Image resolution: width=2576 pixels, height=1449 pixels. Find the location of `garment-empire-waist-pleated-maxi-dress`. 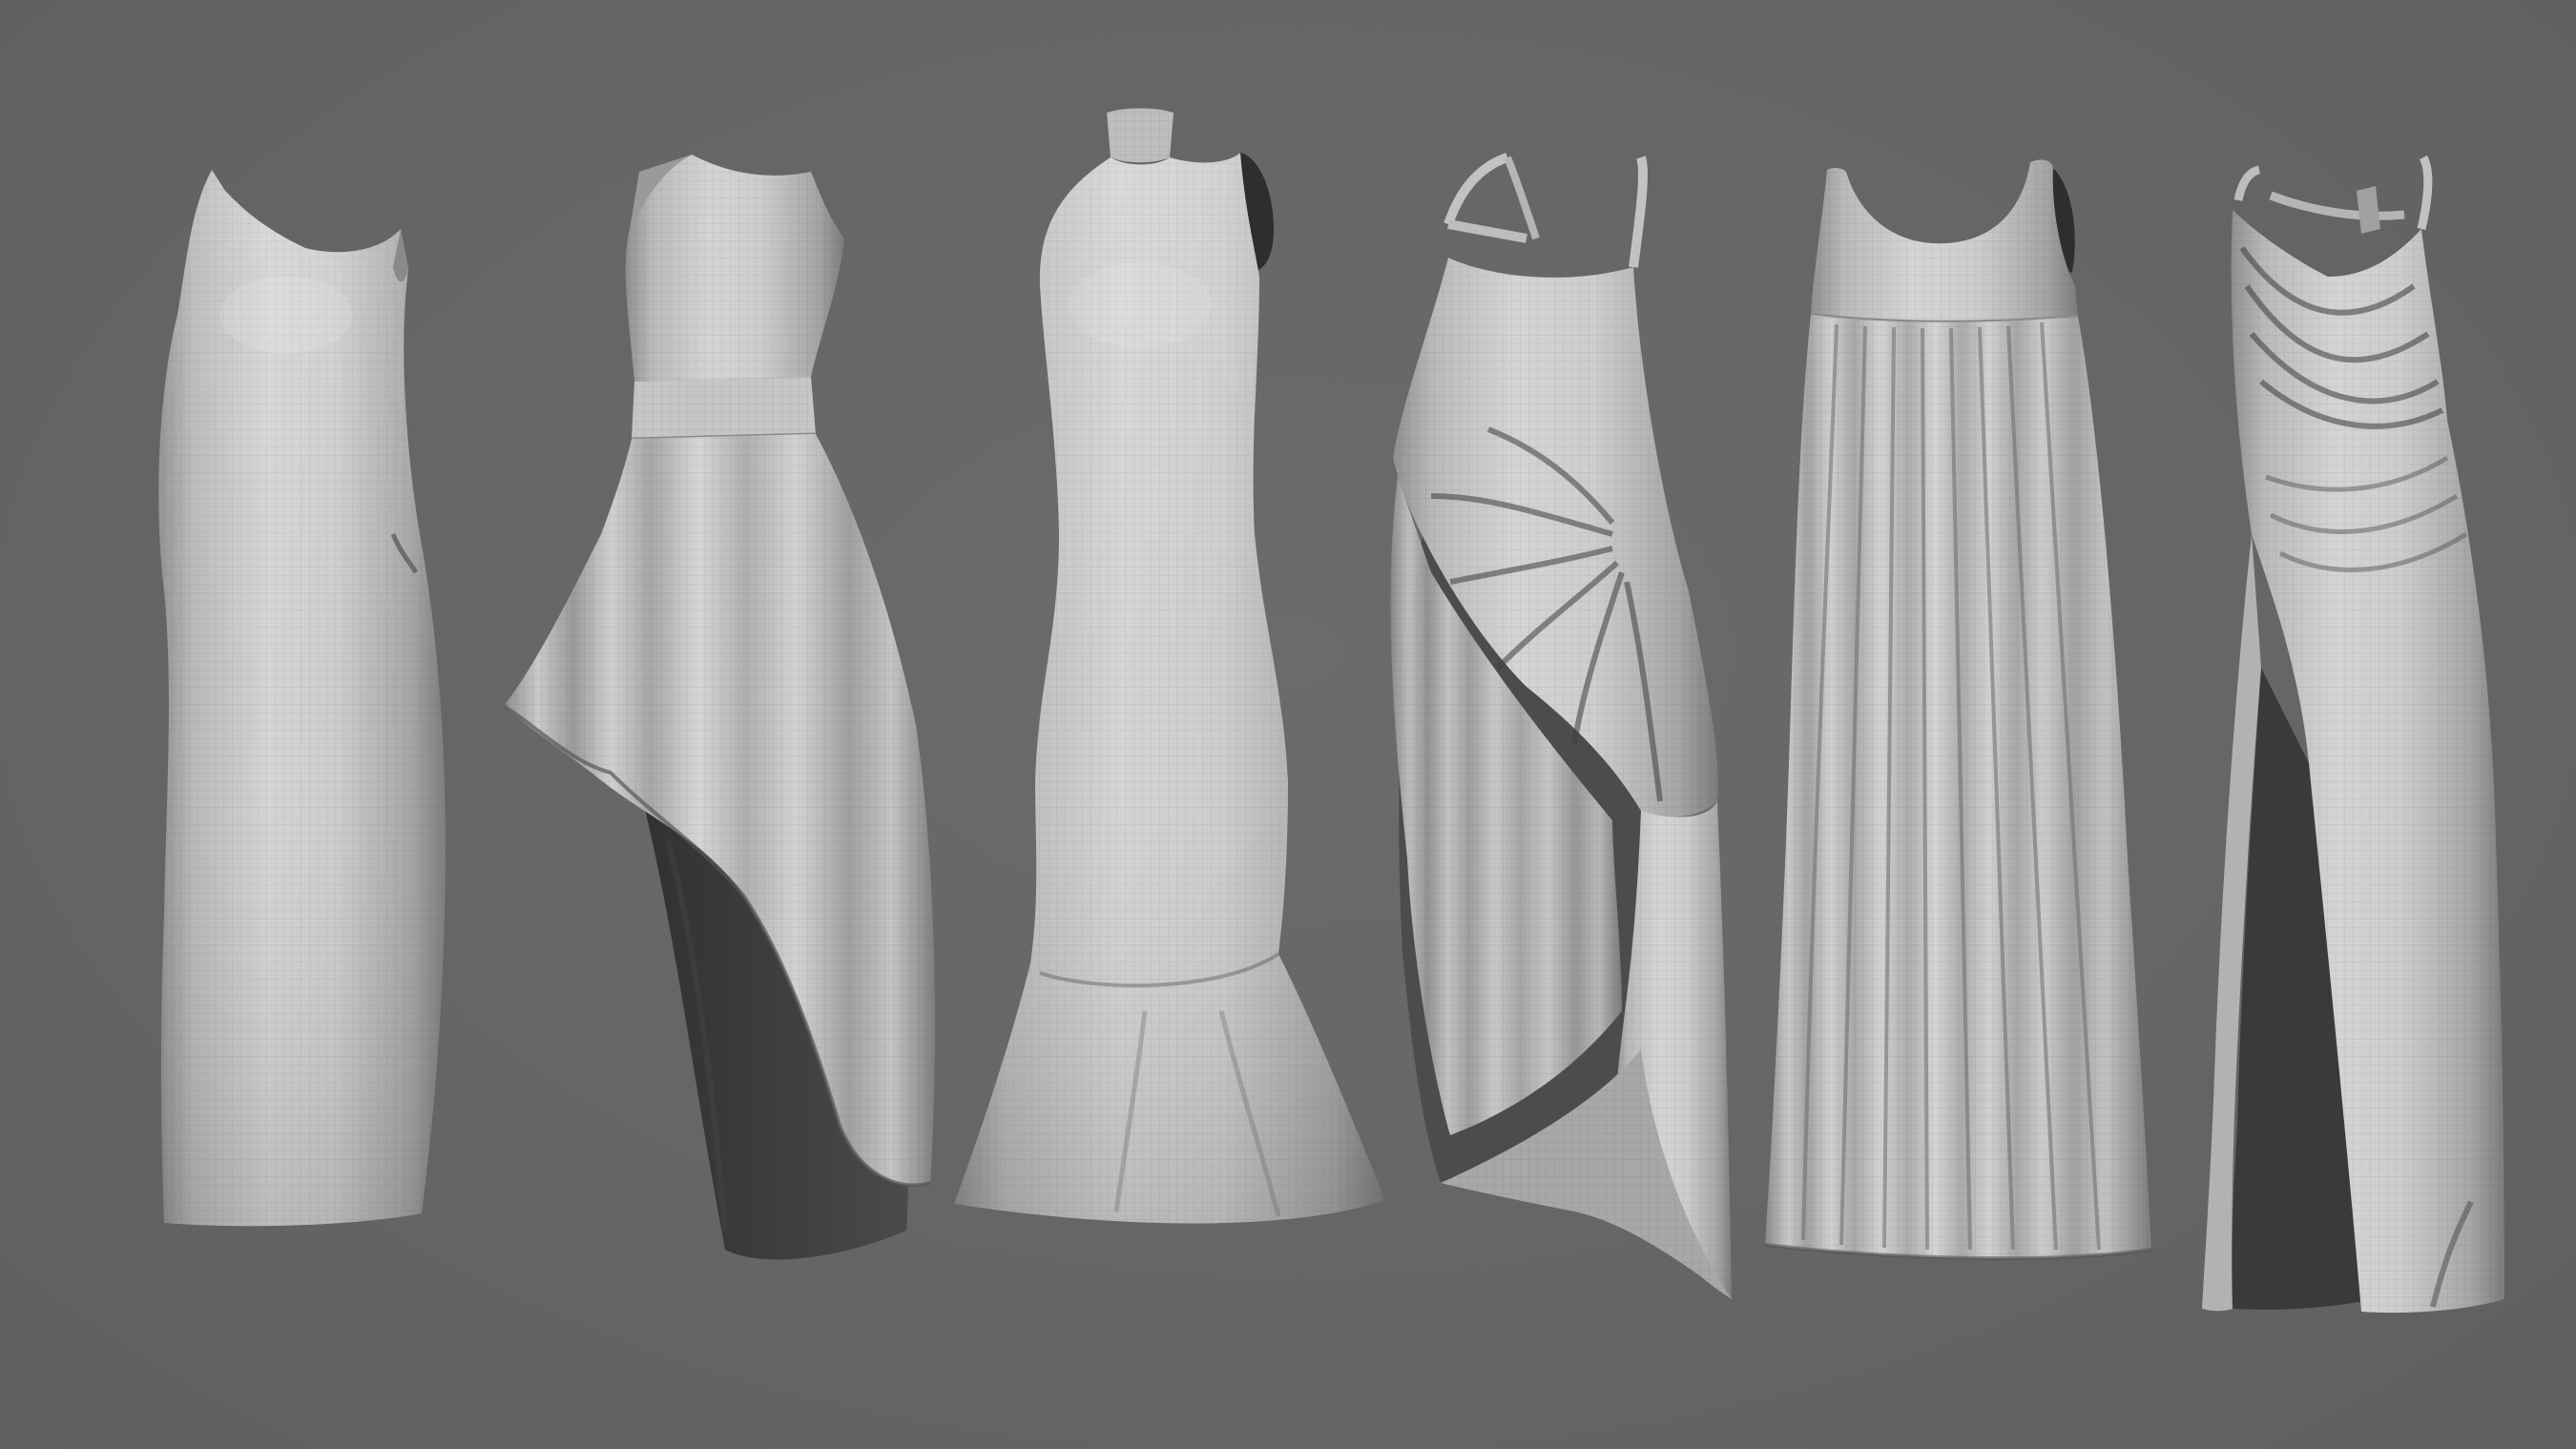

garment-empire-waist-pleated-maxi-dress is located at coordinates (1958, 710).